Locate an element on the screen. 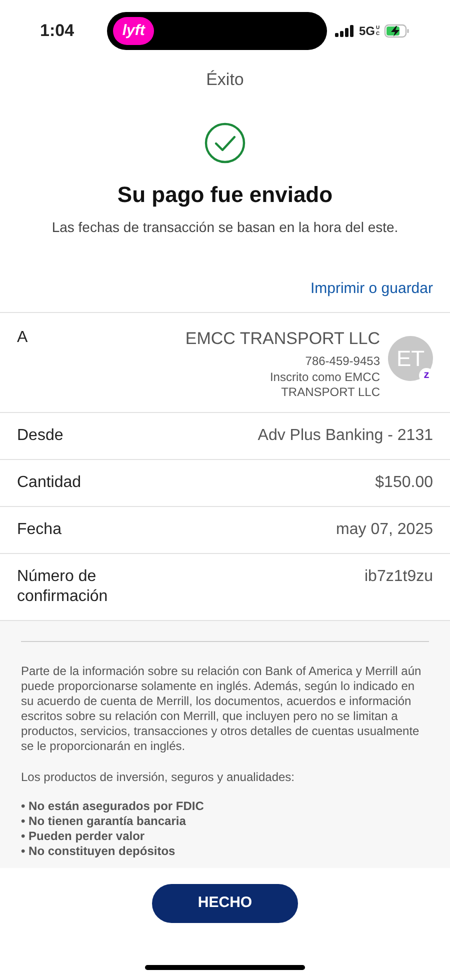 This screenshot has width=450, height=976. app-badge: lyft is located at coordinates (133, 31).